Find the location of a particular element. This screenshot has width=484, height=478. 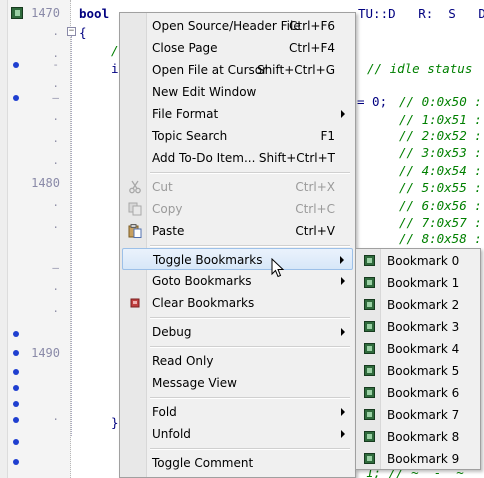

menu-item-copy: Copy Ctrl+C is located at coordinates (237, 209).